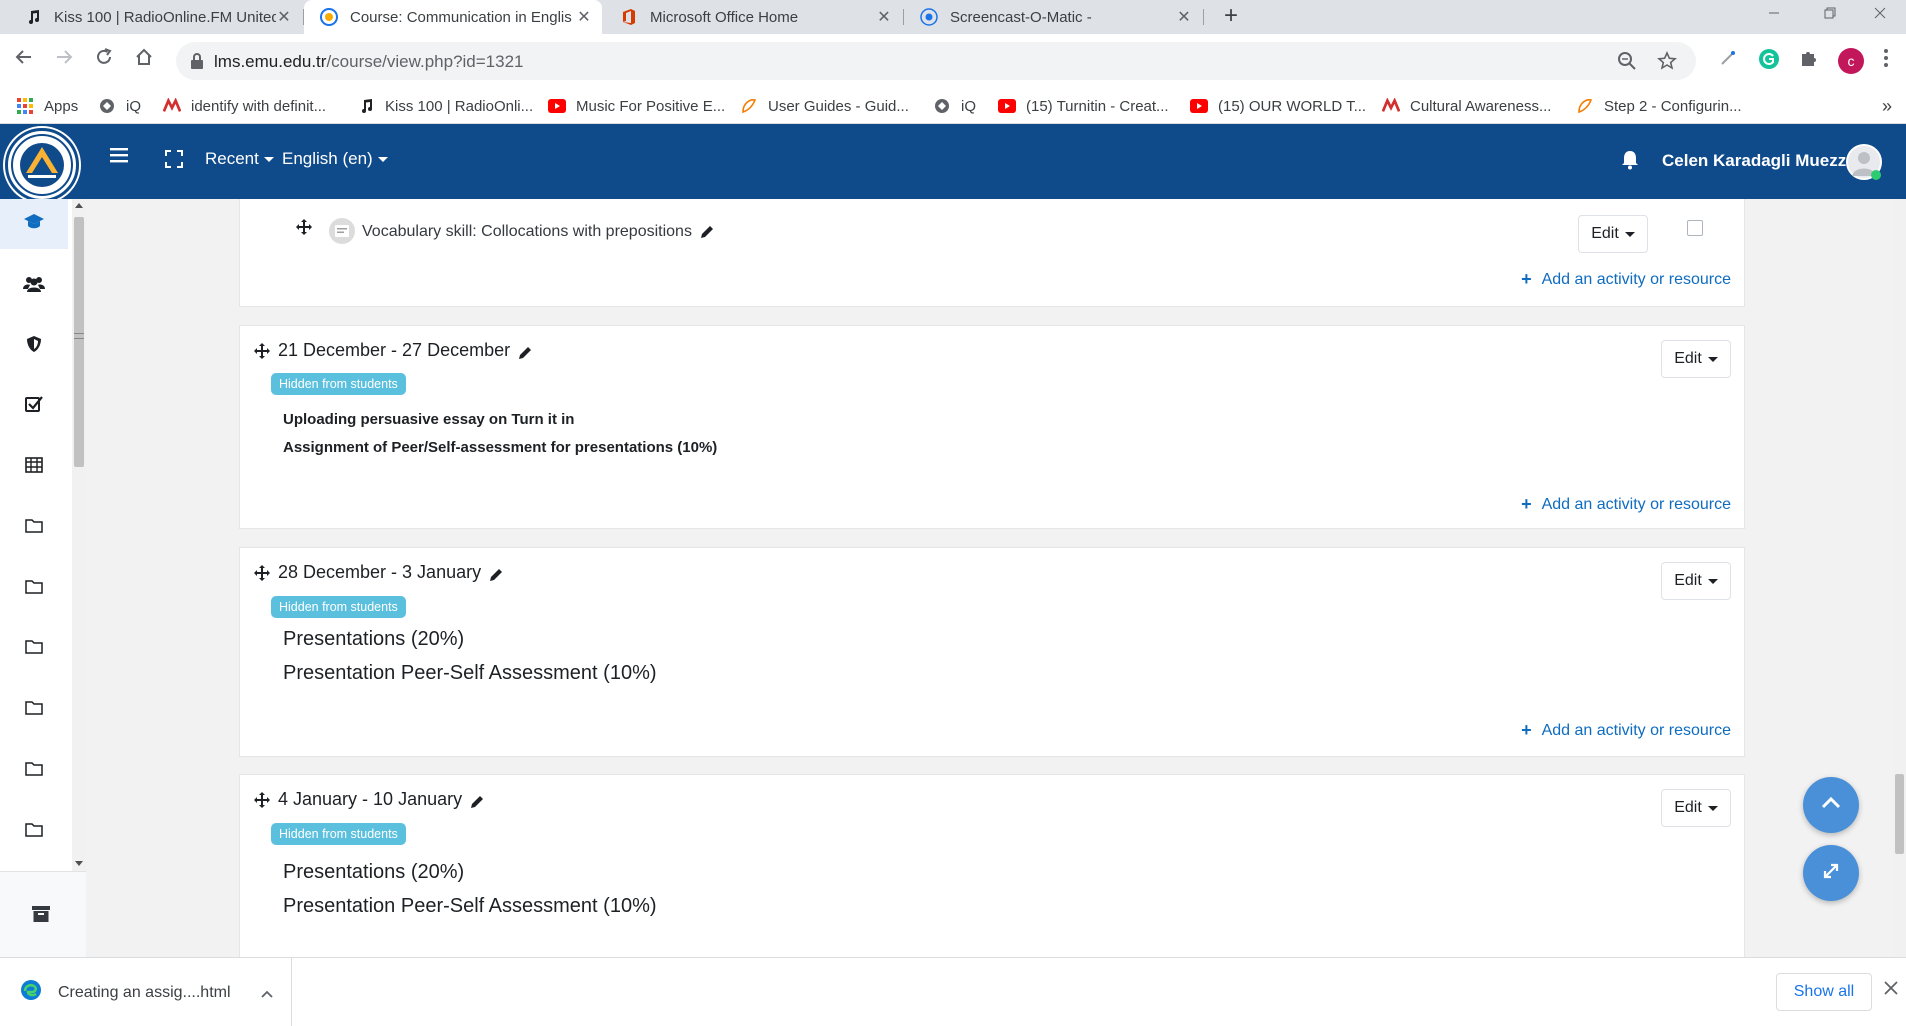 The image size is (1906, 1026). What do you see at coordinates (24, 61) in the screenshot?
I see `back-button` at bounding box center [24, 61].